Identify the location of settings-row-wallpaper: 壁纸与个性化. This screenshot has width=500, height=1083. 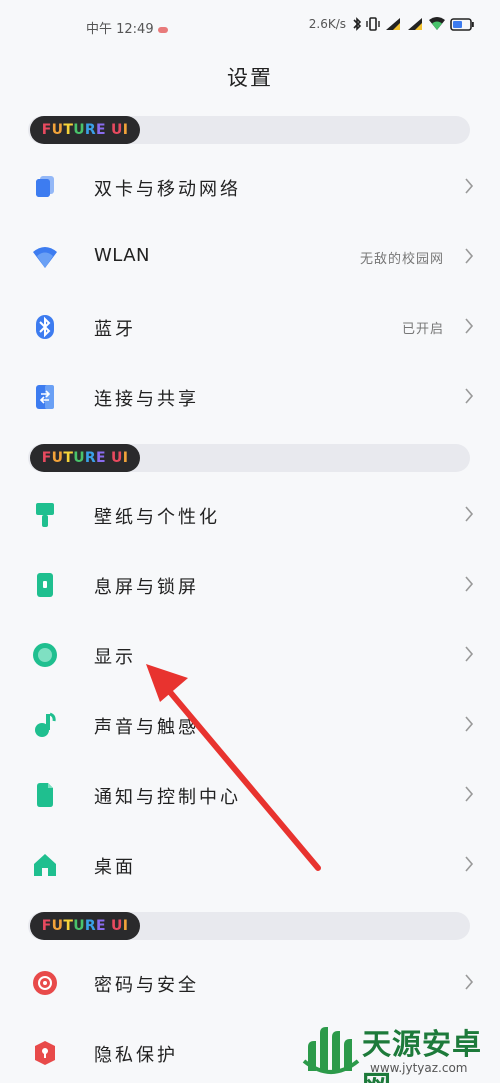
(250, 515).